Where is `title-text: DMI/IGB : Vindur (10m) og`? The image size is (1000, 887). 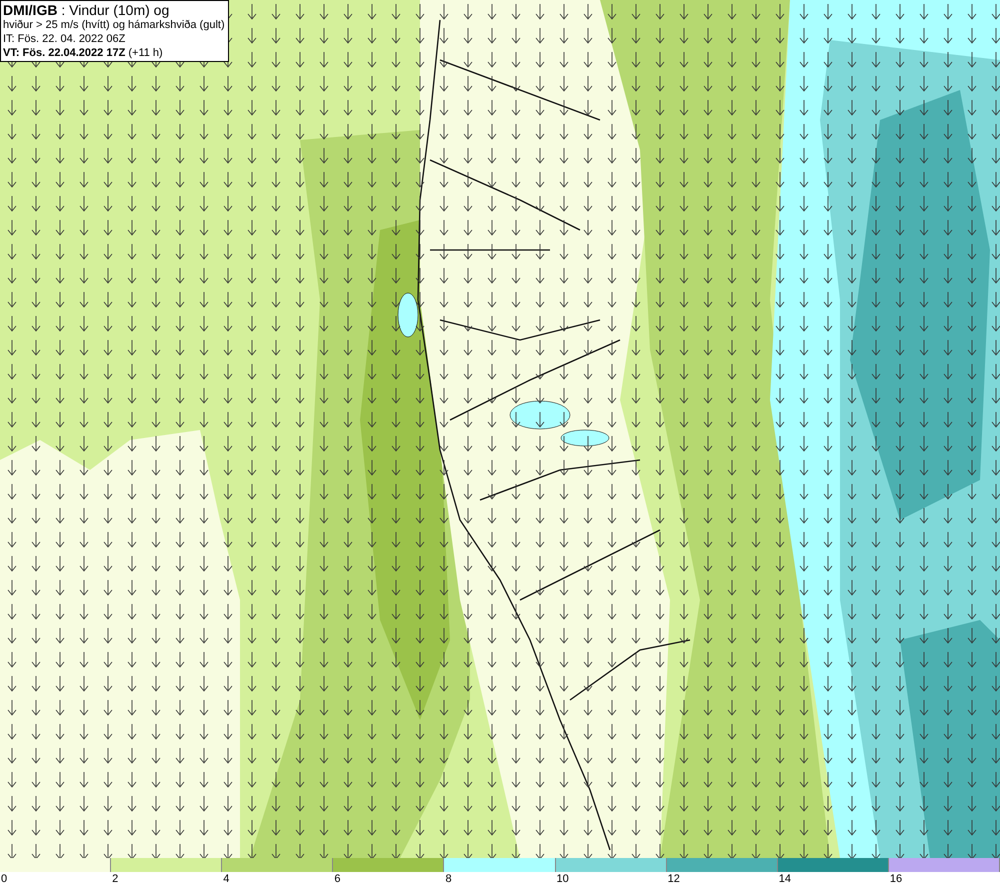
title-text: DMI/IGB : Vindur (10m) og is located at coordinates (86, 10).